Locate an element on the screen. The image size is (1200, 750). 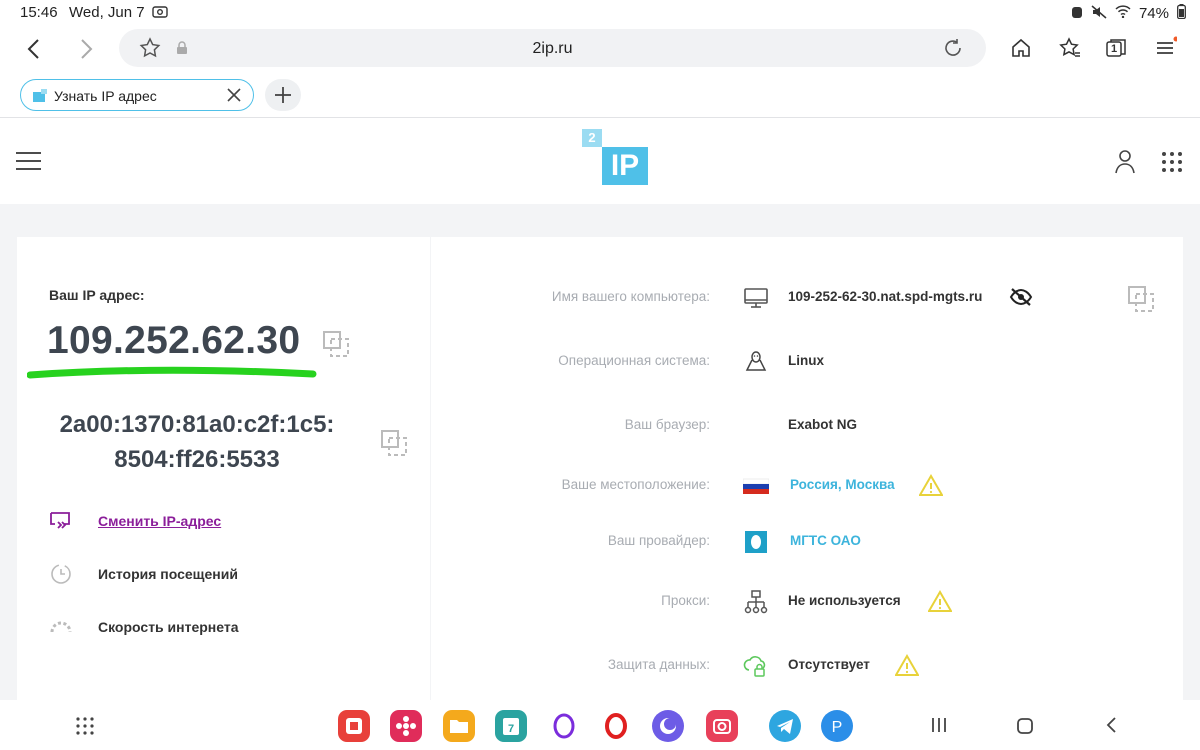
copy-ipv4-icon is located at coordinates (336, 344).